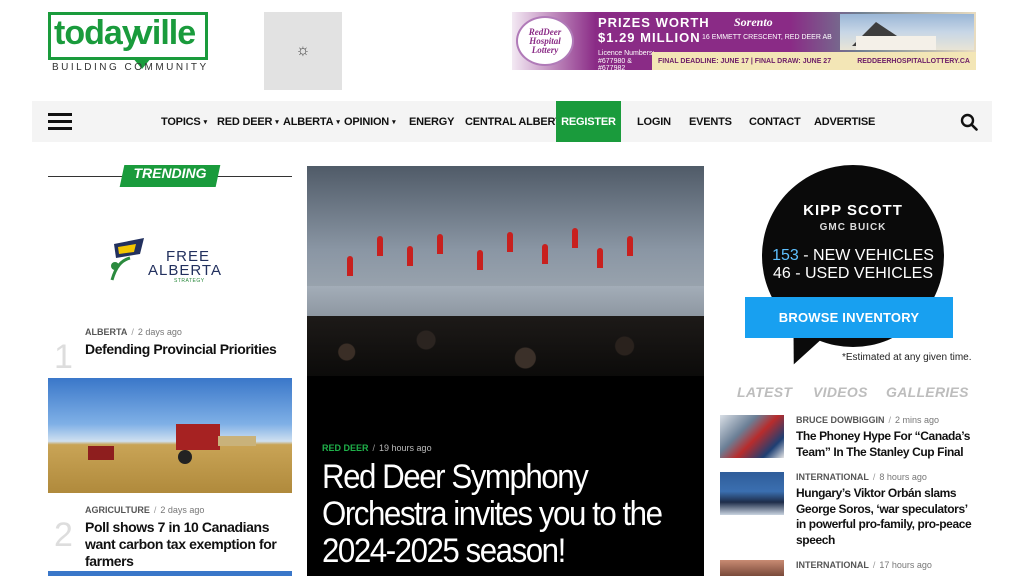  What do you see at coordinates (752, 493) in the screenshot?
I see `speech-thumbnail` at bounding box center [752, 493].